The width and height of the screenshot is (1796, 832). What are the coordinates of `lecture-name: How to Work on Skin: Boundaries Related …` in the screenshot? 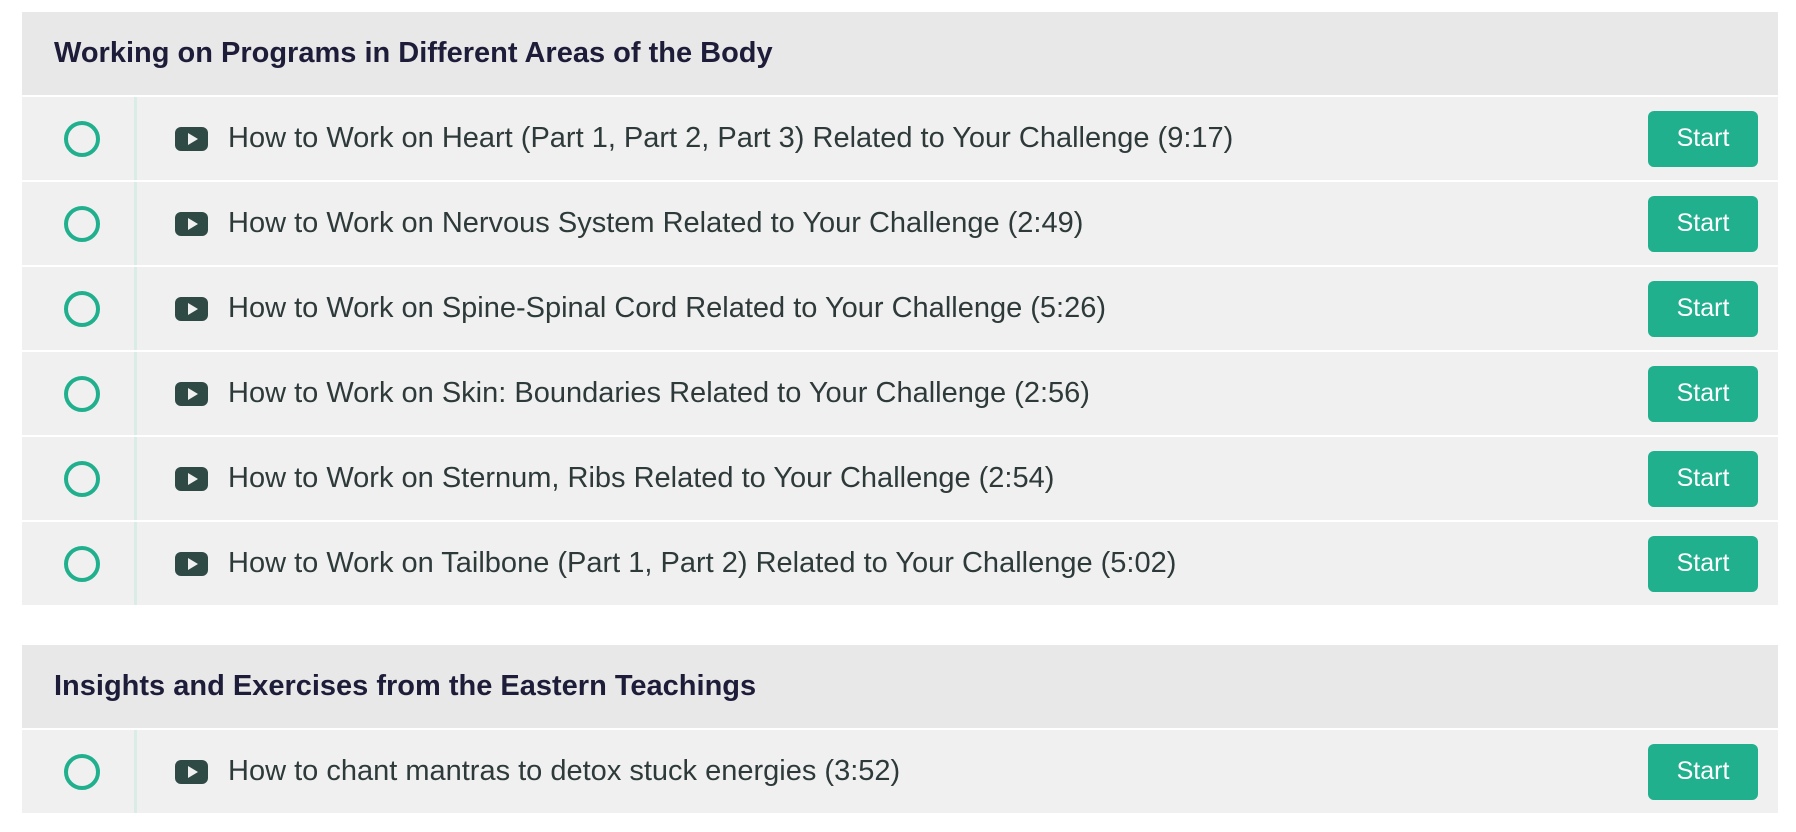 It's located at (659, 393).